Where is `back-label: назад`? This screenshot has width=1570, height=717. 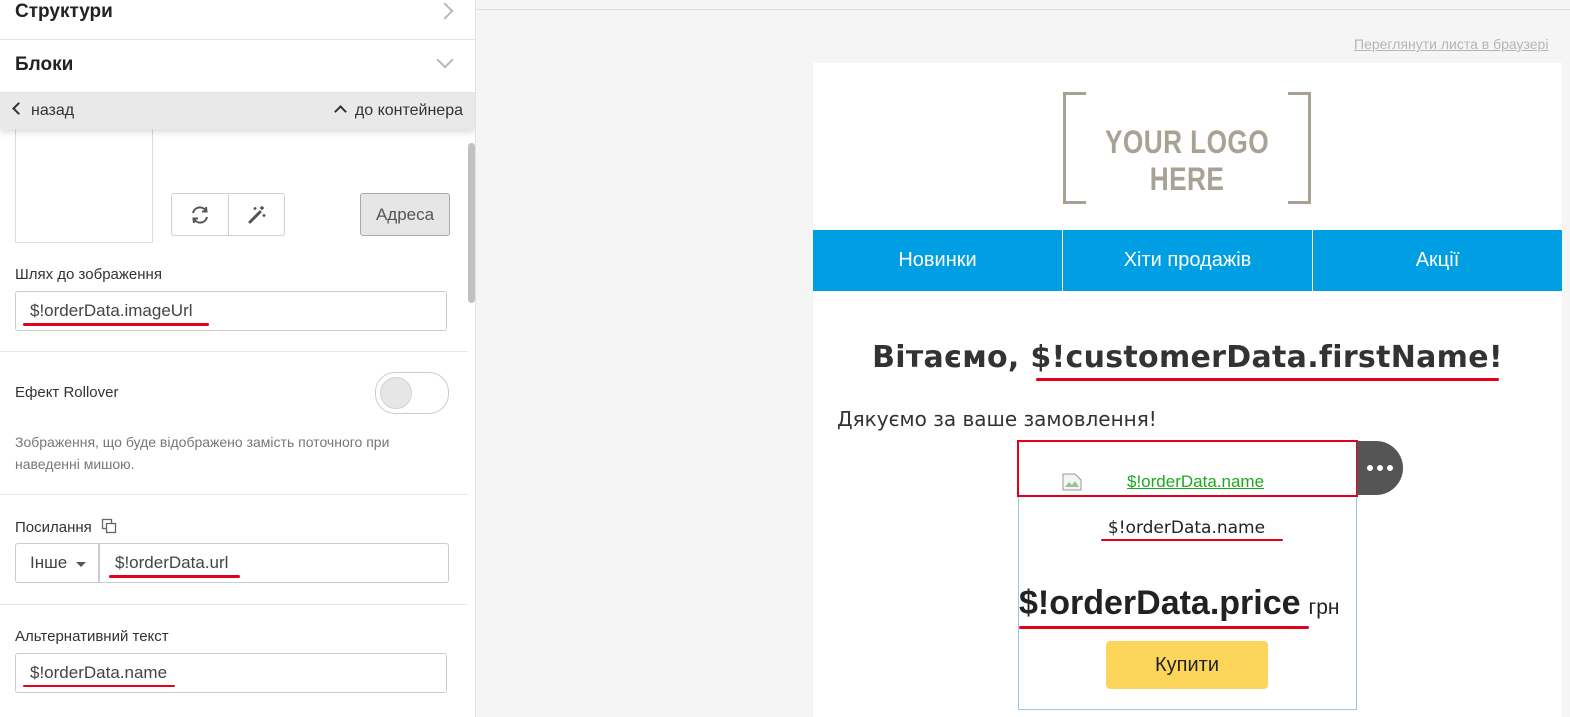
back-label: назад is located at coordinates (53, 110).